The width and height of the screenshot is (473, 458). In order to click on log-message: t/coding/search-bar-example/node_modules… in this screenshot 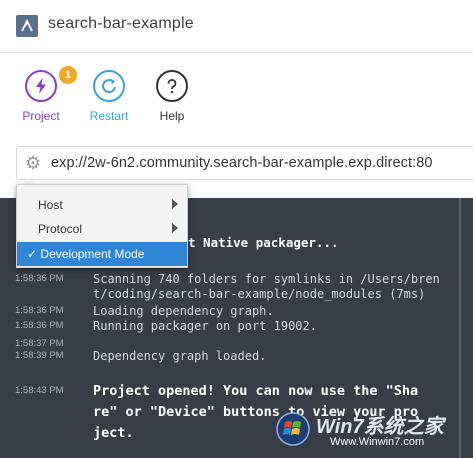, I will do `click(259, 294)`.